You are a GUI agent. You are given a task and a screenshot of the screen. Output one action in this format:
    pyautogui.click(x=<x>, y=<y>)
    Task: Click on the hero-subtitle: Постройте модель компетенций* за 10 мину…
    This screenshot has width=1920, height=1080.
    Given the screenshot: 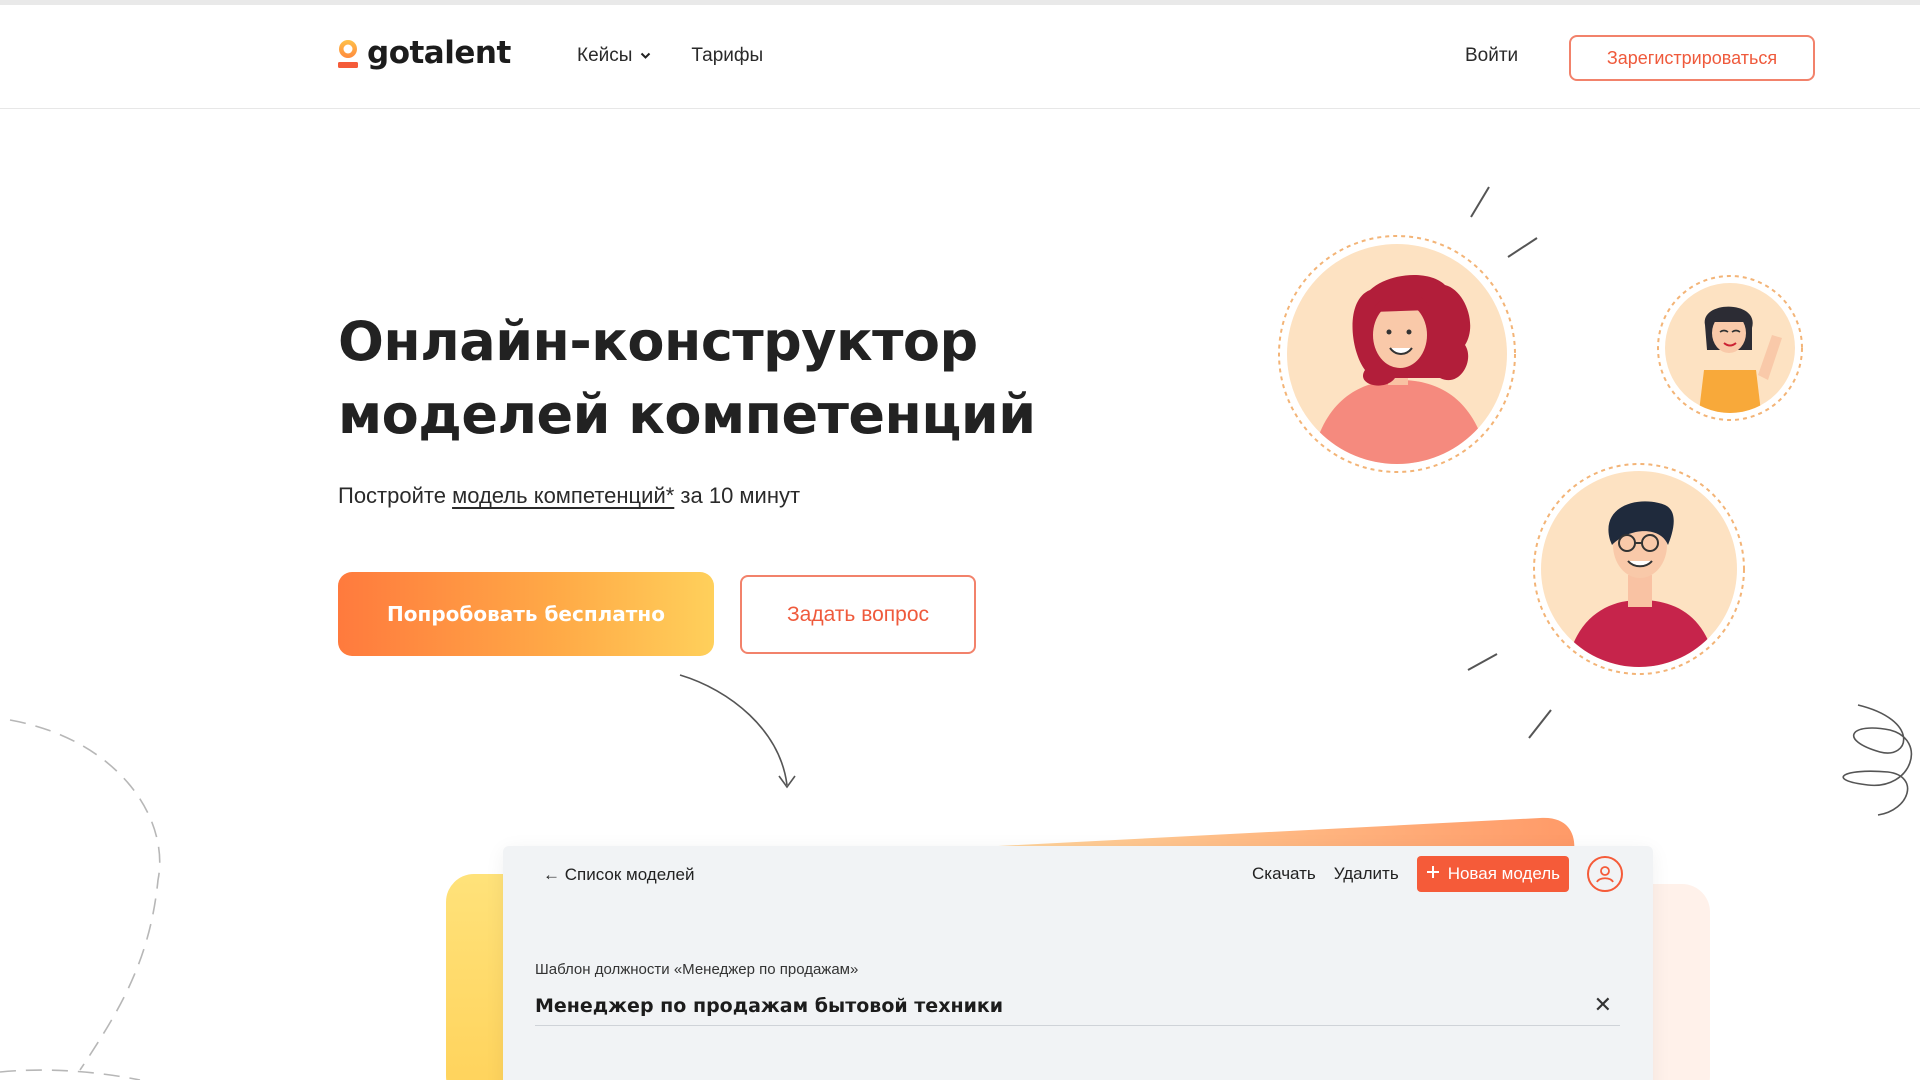 What is the action you would take?
    pyautogui.click(x=569, y=496)
    